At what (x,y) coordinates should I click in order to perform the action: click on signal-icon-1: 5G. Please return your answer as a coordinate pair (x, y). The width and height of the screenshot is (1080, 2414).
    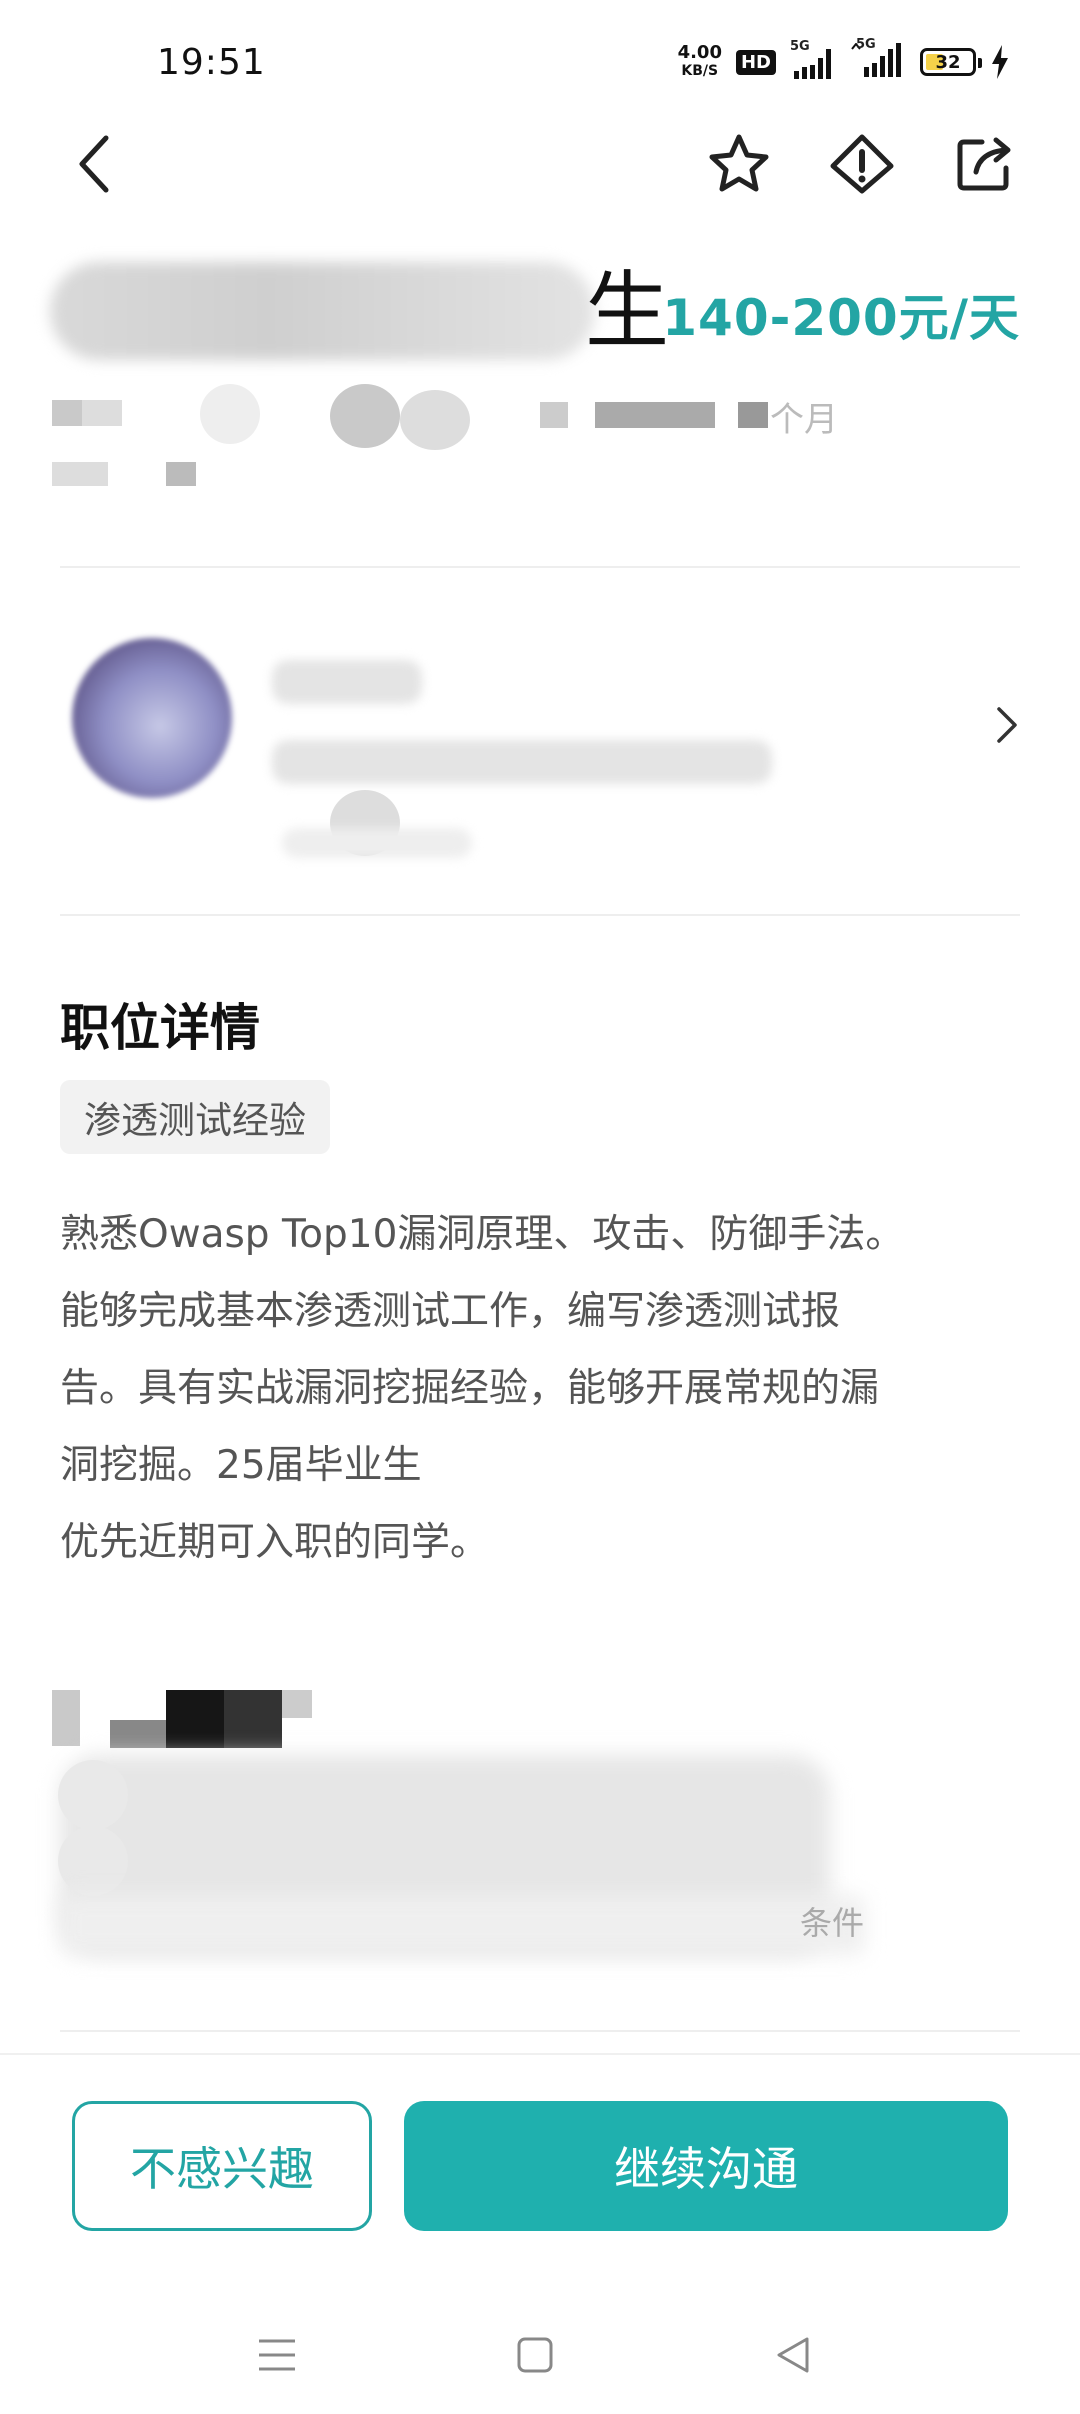
    Looking at the image, I should click on (813, 59).